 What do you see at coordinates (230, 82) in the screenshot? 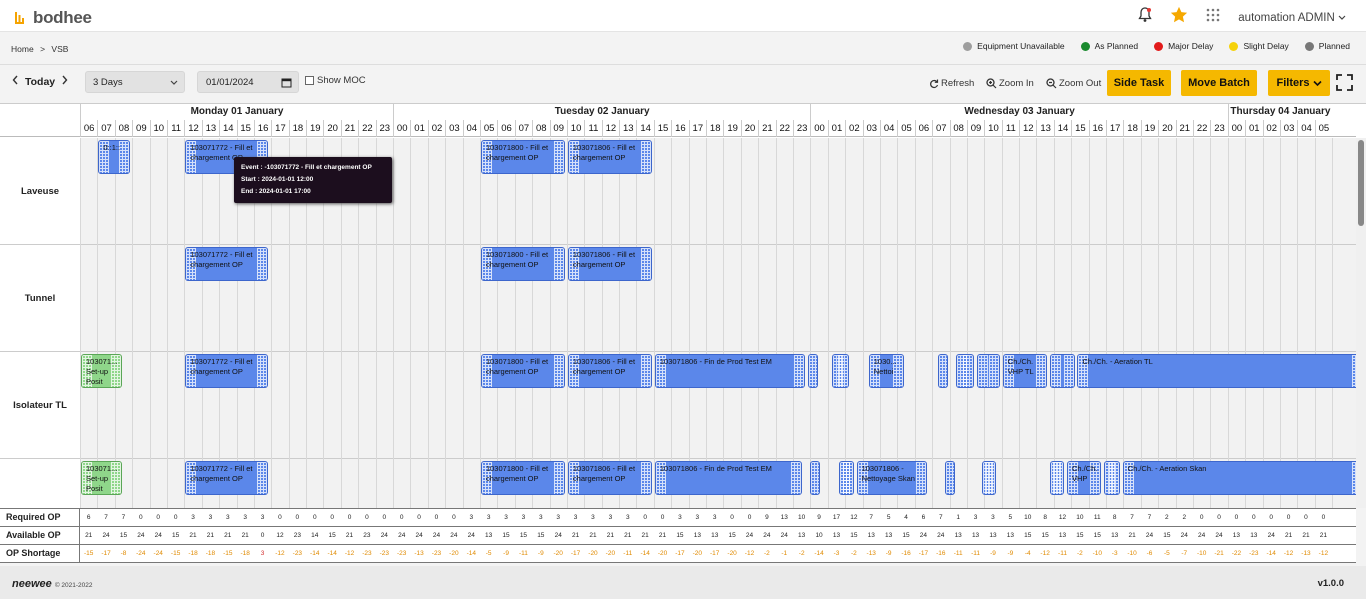
I see `date-input-value: 01/01/2024` at bounding box center [230, 82].